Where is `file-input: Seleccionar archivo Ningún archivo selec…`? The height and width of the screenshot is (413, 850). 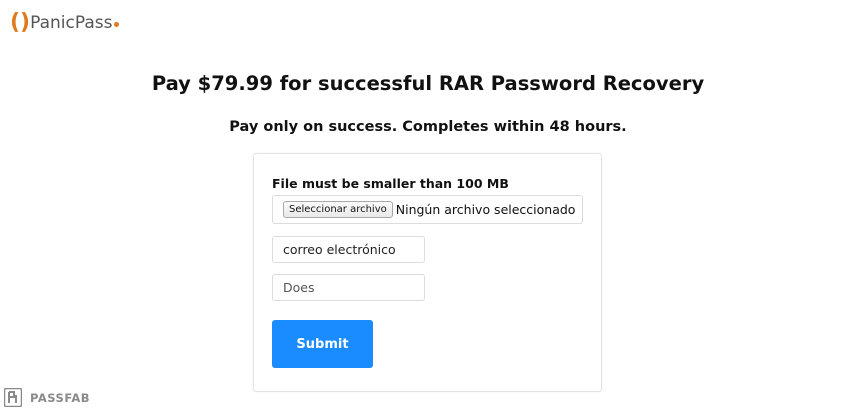
file-input: Seleccionar archivo Ningún archivo selec… is located at coordinates (427, 209).